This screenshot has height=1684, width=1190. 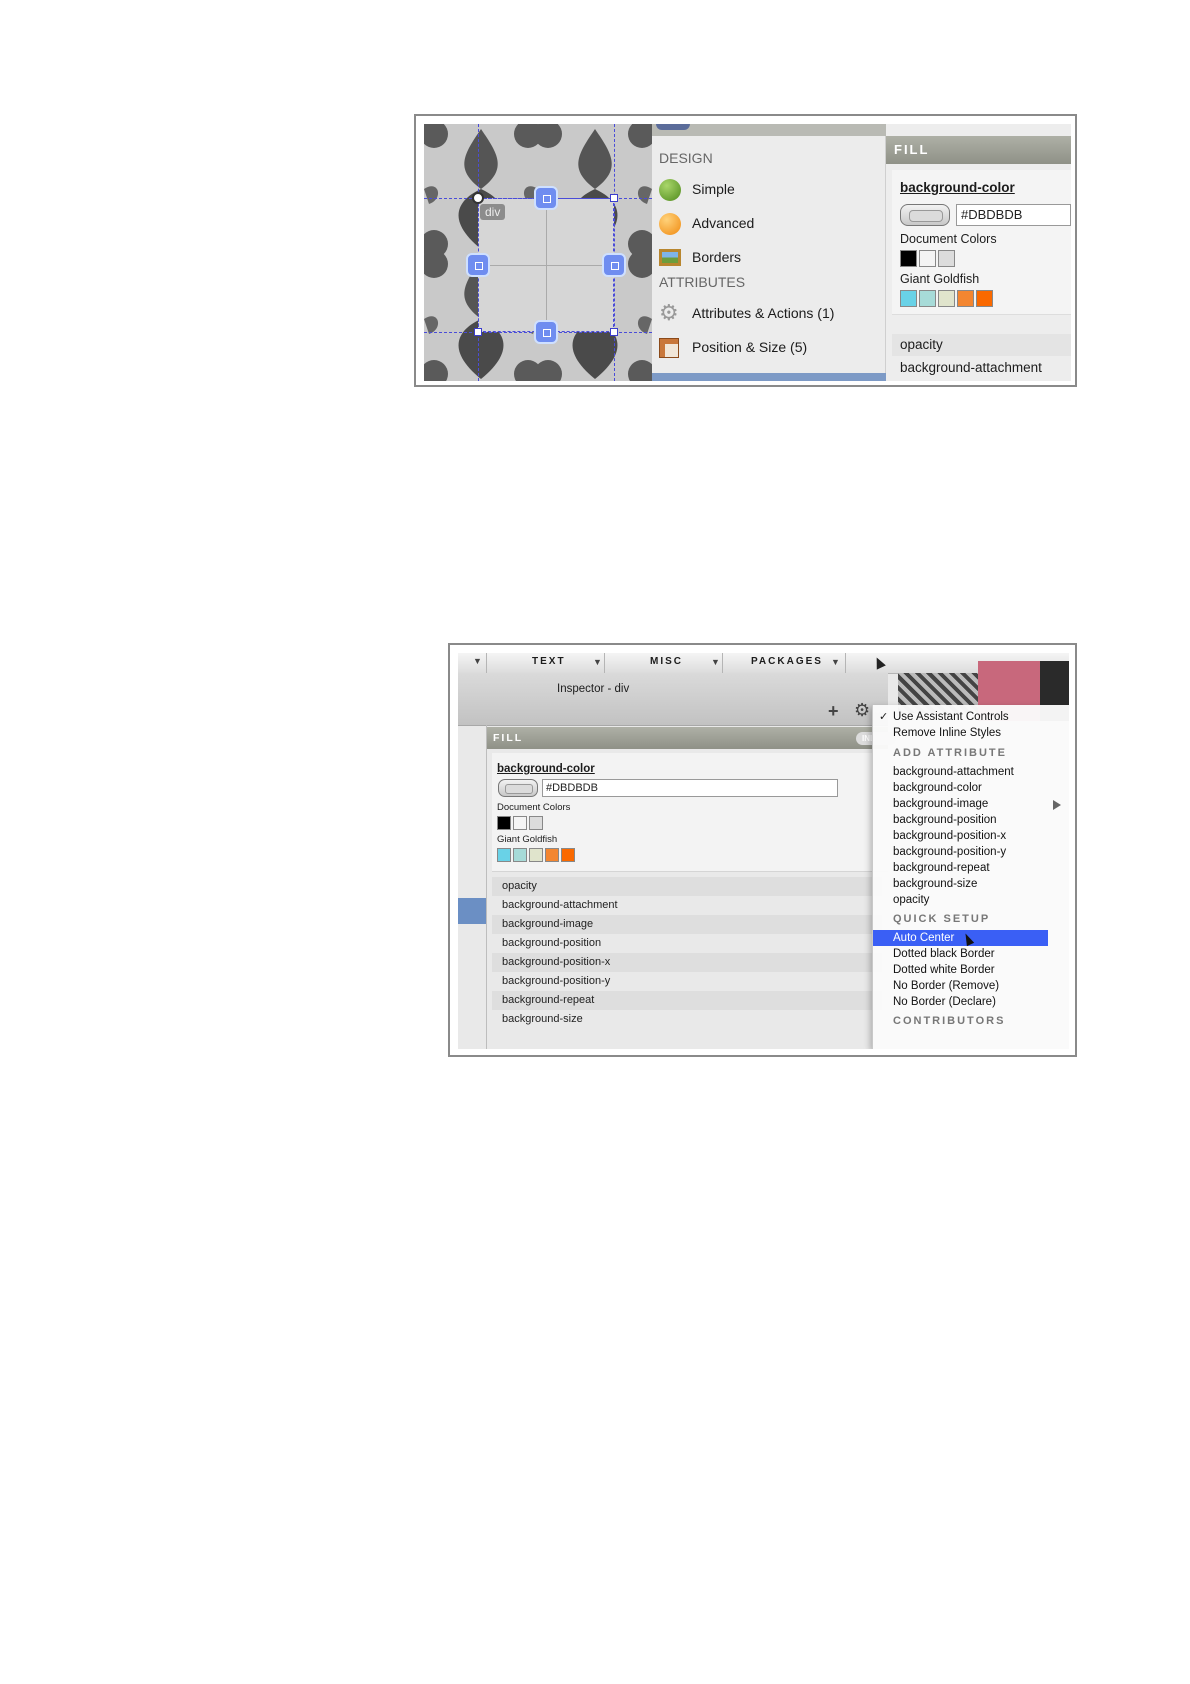 I want to click on anchor-point, so click(x=478, y=198).